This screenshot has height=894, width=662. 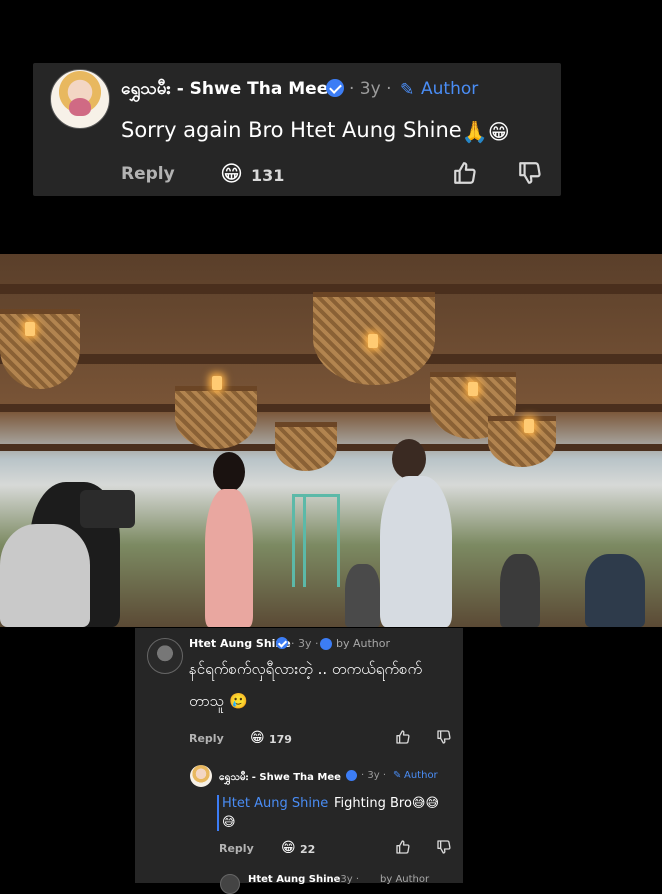 What do you see at coordinates (229, 558) in the screenshot?
I see `actress` at bounding box center [229, 558].